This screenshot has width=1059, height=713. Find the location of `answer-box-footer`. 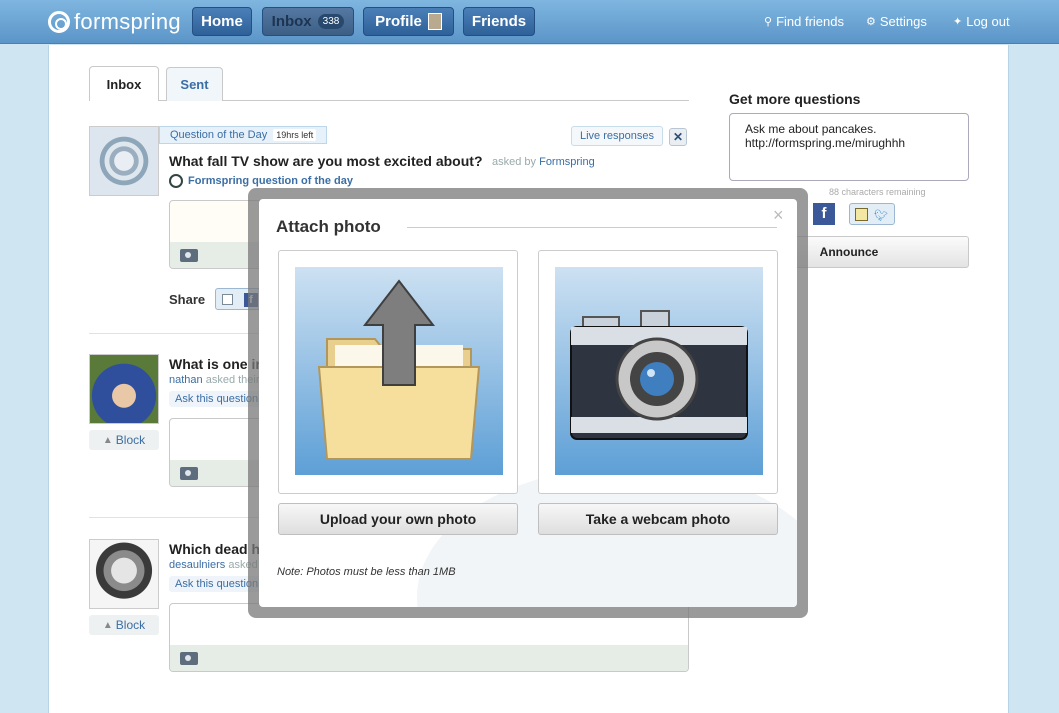

answer-box-footer is located at coordinates (429, 658).